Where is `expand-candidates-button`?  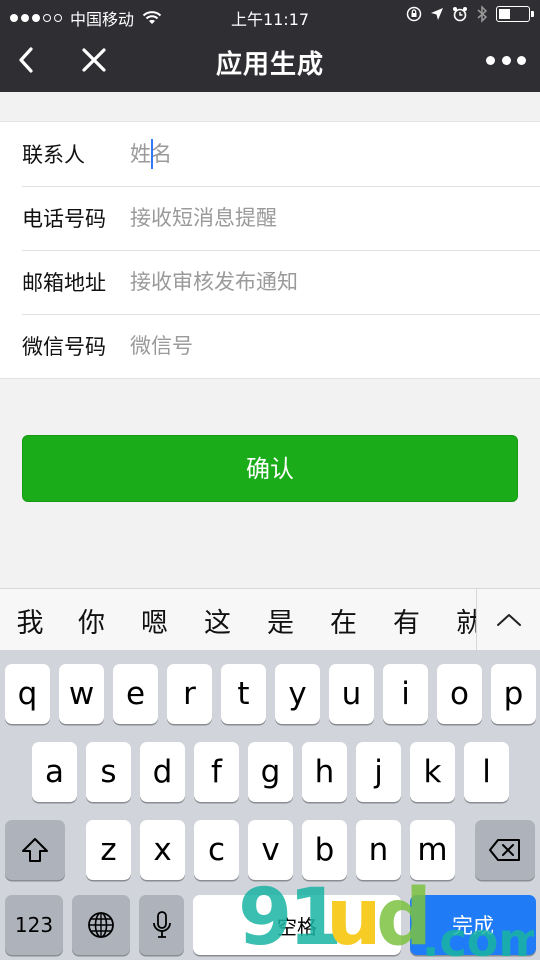
expand-candidates-button is located at coordinates (508, 620).